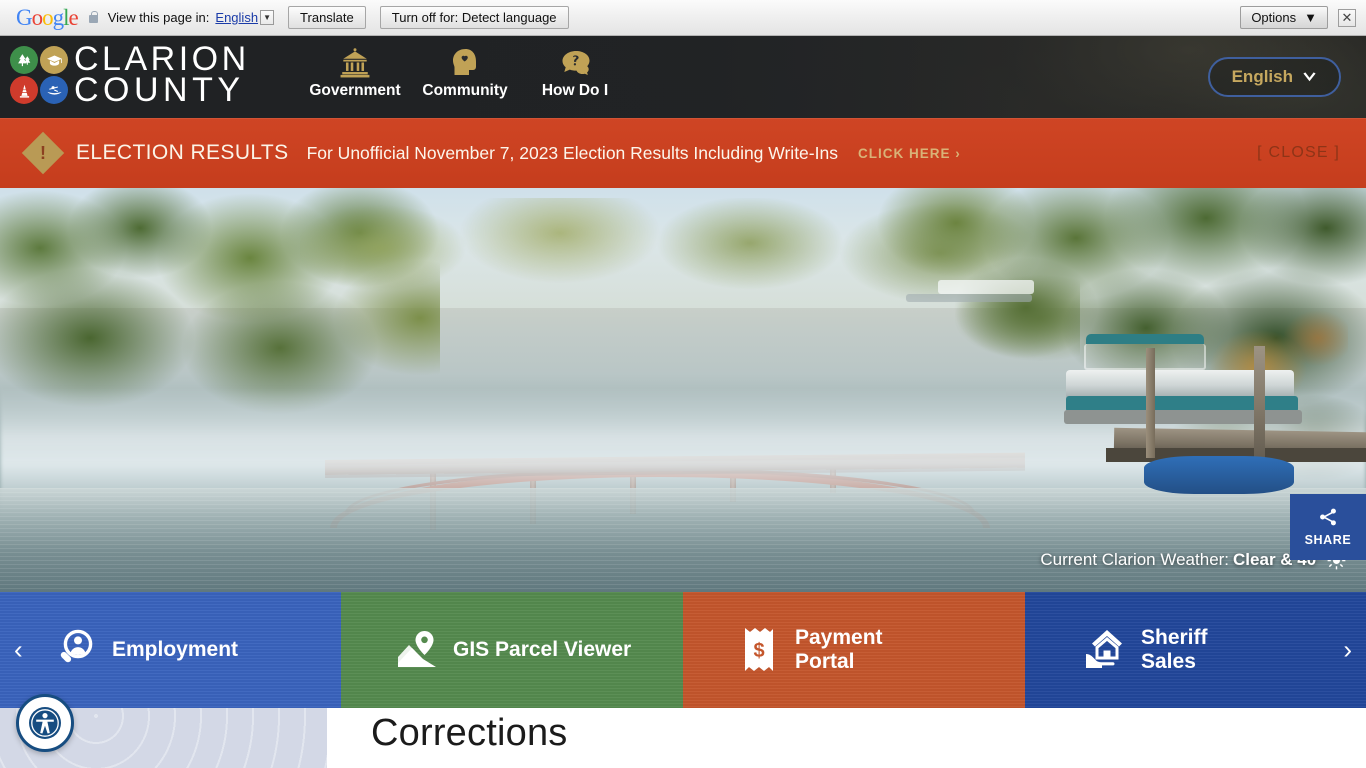 The image size is (1366, 768). I want to click on nav-item-government-label: Government, so click(355, 90).